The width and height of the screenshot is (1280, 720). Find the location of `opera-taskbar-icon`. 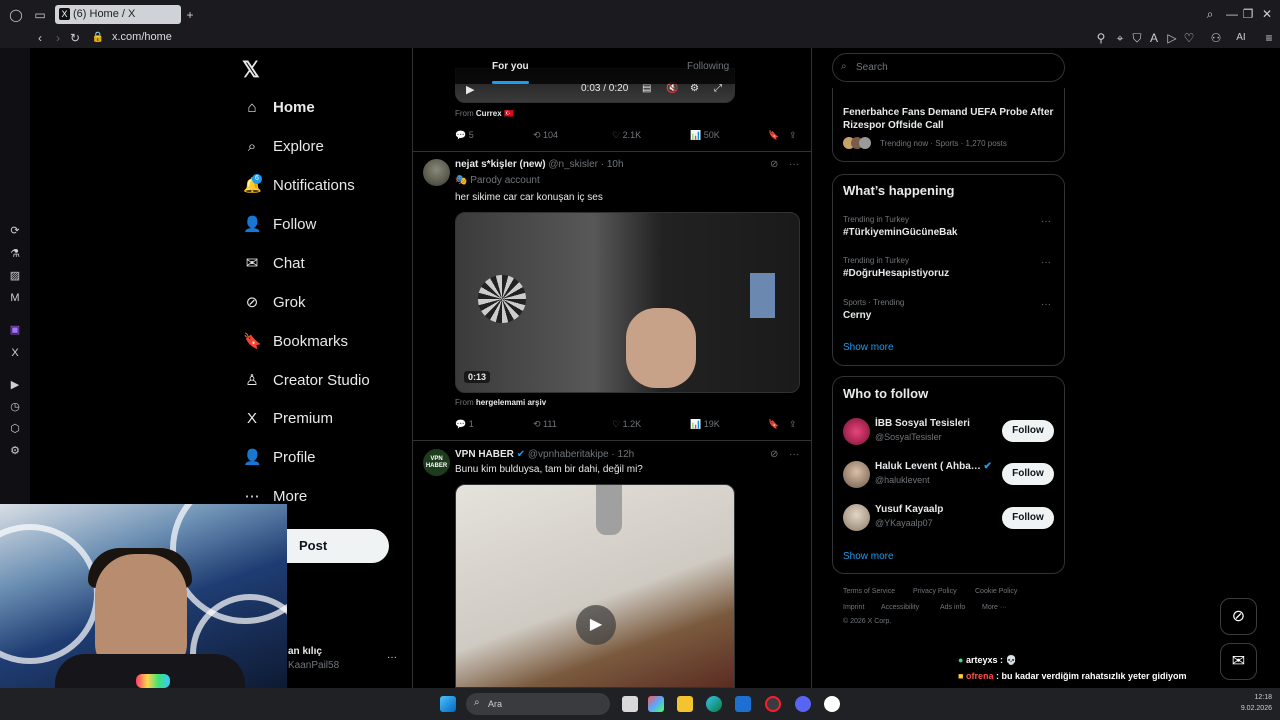

opera-taskbar-icon is located at coordinates (773, 704).